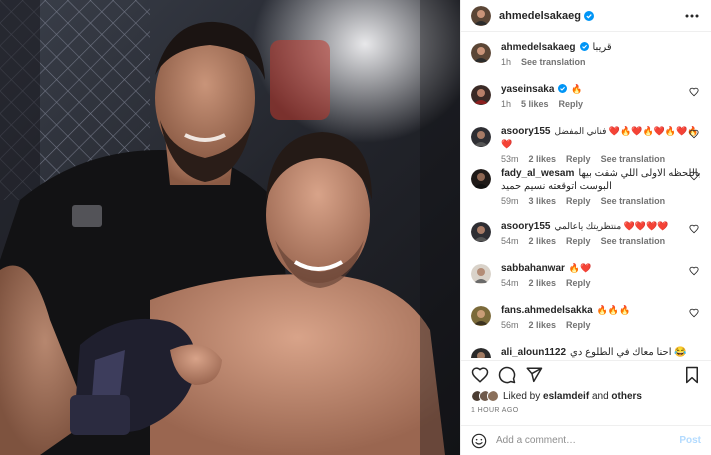 This screenshot has height=455, width=711. Describe the element at coordinates (507, 375) in the screenshot. I see `comment-bubble-icon` at that location.